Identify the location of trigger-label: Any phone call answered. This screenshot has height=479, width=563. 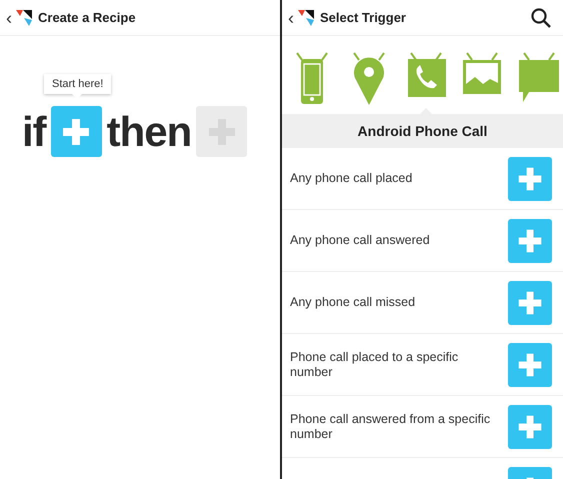
(395, 240).